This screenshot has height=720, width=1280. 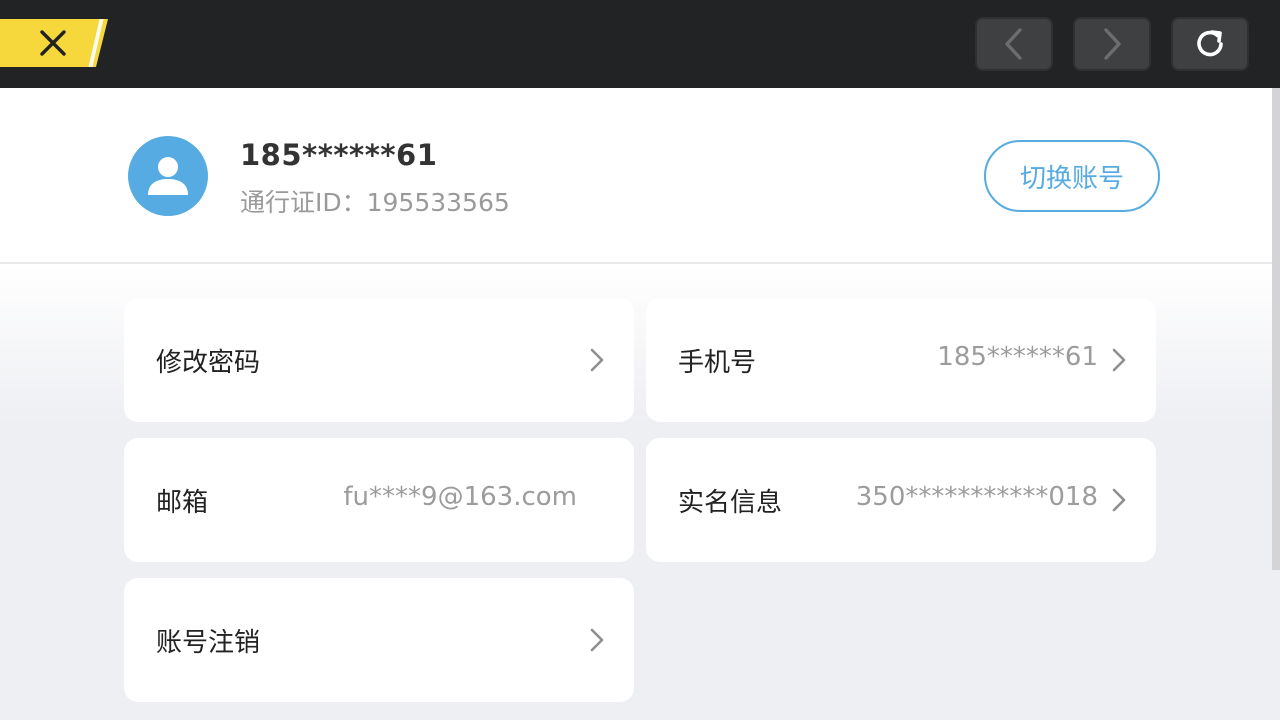 I want to click on email-value: fu****9@163.com, so click(x=460, y=497).